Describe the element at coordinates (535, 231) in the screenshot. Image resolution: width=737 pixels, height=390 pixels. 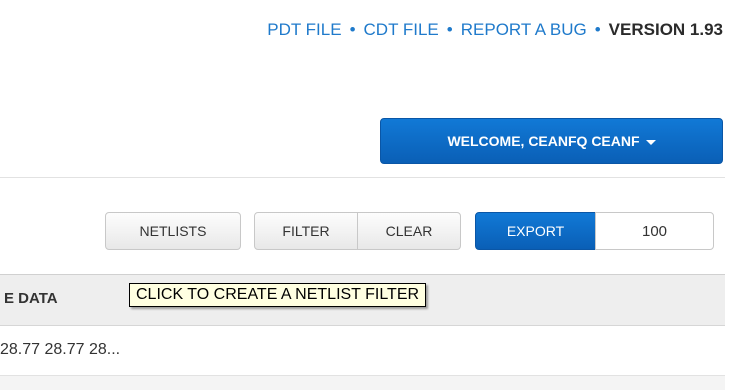
I see `export-button: EXPORT` at that location.